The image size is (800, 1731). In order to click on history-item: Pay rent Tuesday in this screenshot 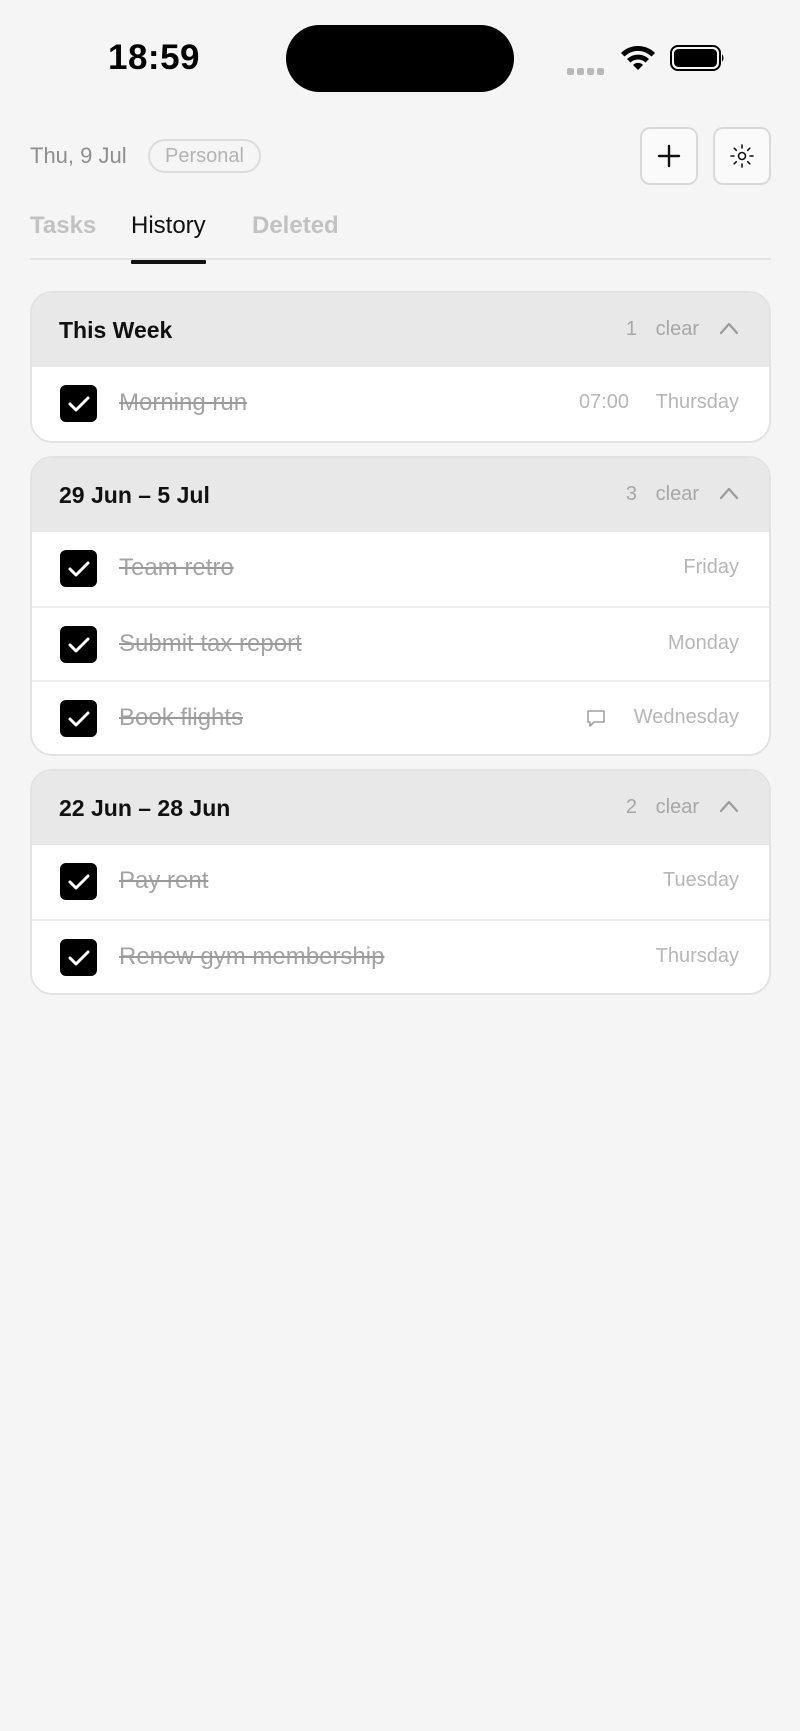, I will do `click(400, 882)`.